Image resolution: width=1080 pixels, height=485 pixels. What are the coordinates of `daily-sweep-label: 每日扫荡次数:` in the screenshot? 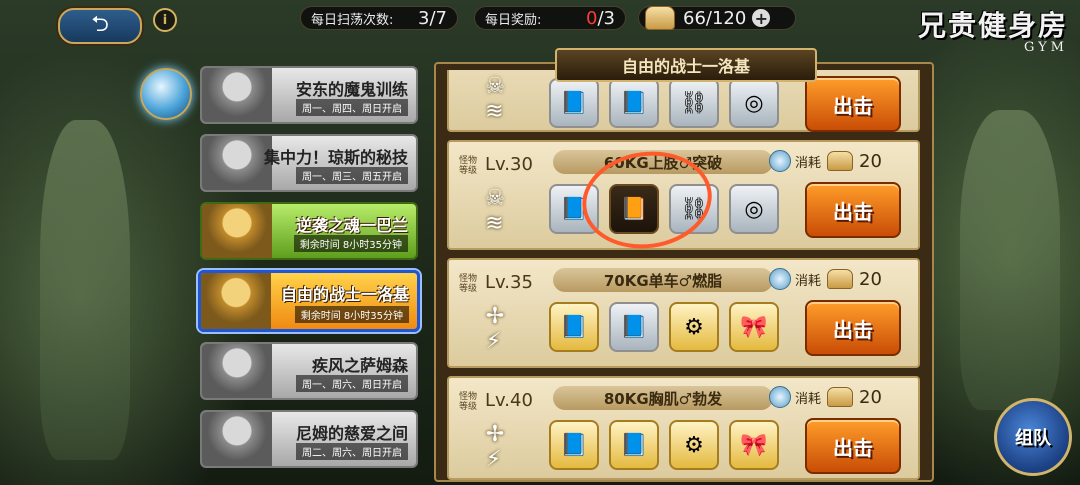 It's located at (352, 20).